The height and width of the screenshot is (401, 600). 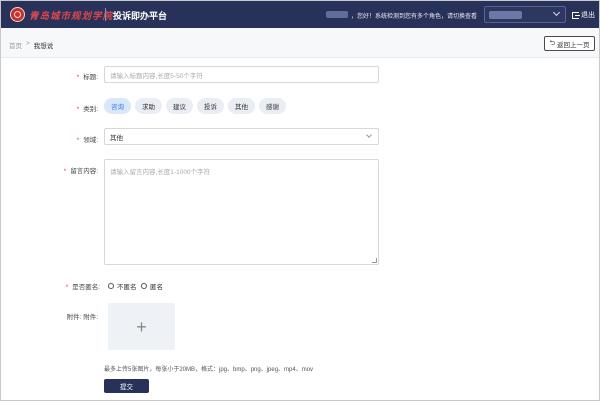 What do you see at coordinates (148, 106) in the screenshot?
I see `category-chip-help: 求助` at bounding box center [148, 106].